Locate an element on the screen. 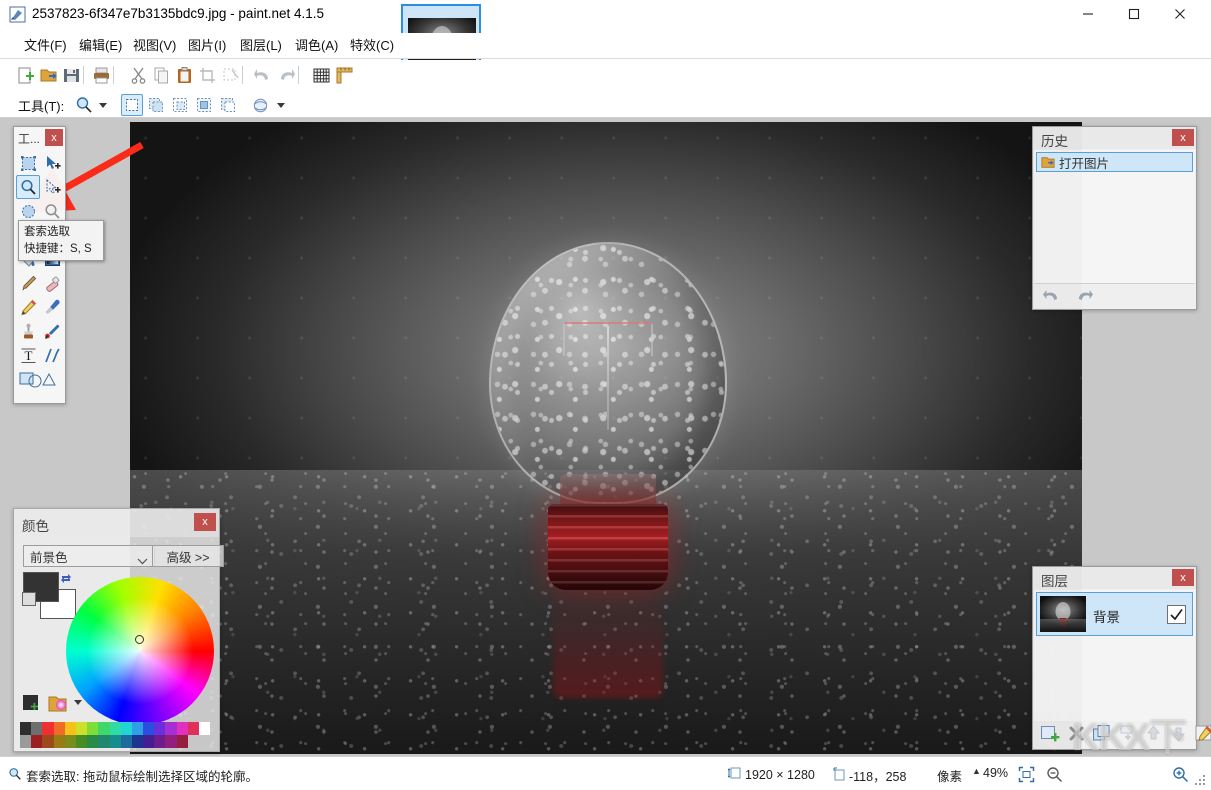 The height and width of the screenshot is (790, 1211). paste-button is located at coordinates (184, 75).